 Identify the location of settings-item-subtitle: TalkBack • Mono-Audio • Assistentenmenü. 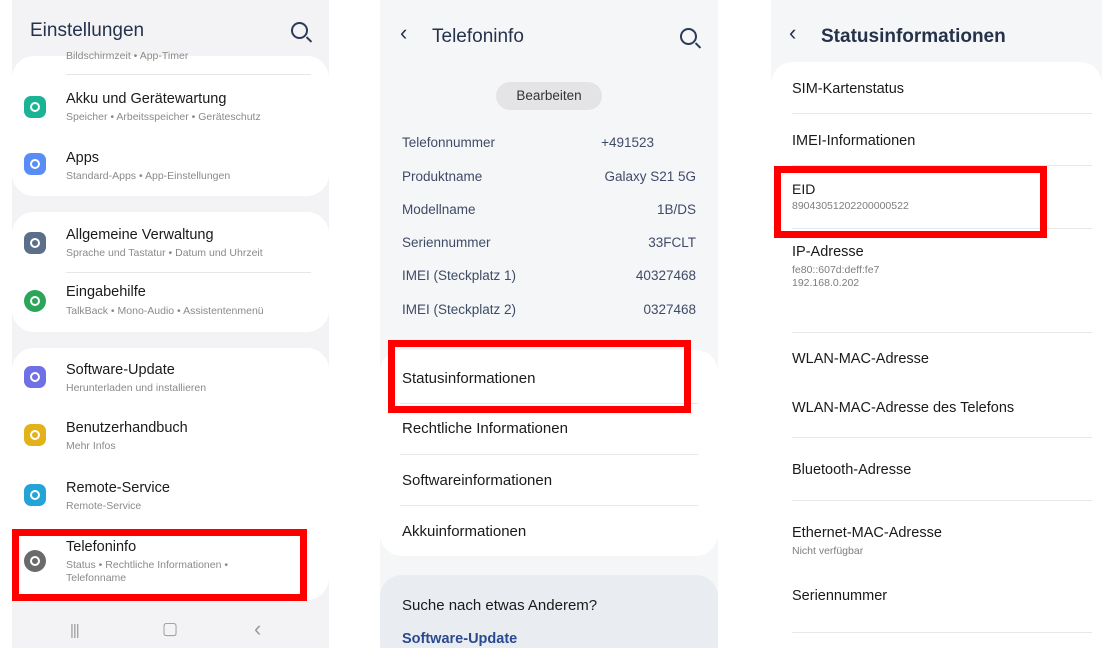
(165, 311).